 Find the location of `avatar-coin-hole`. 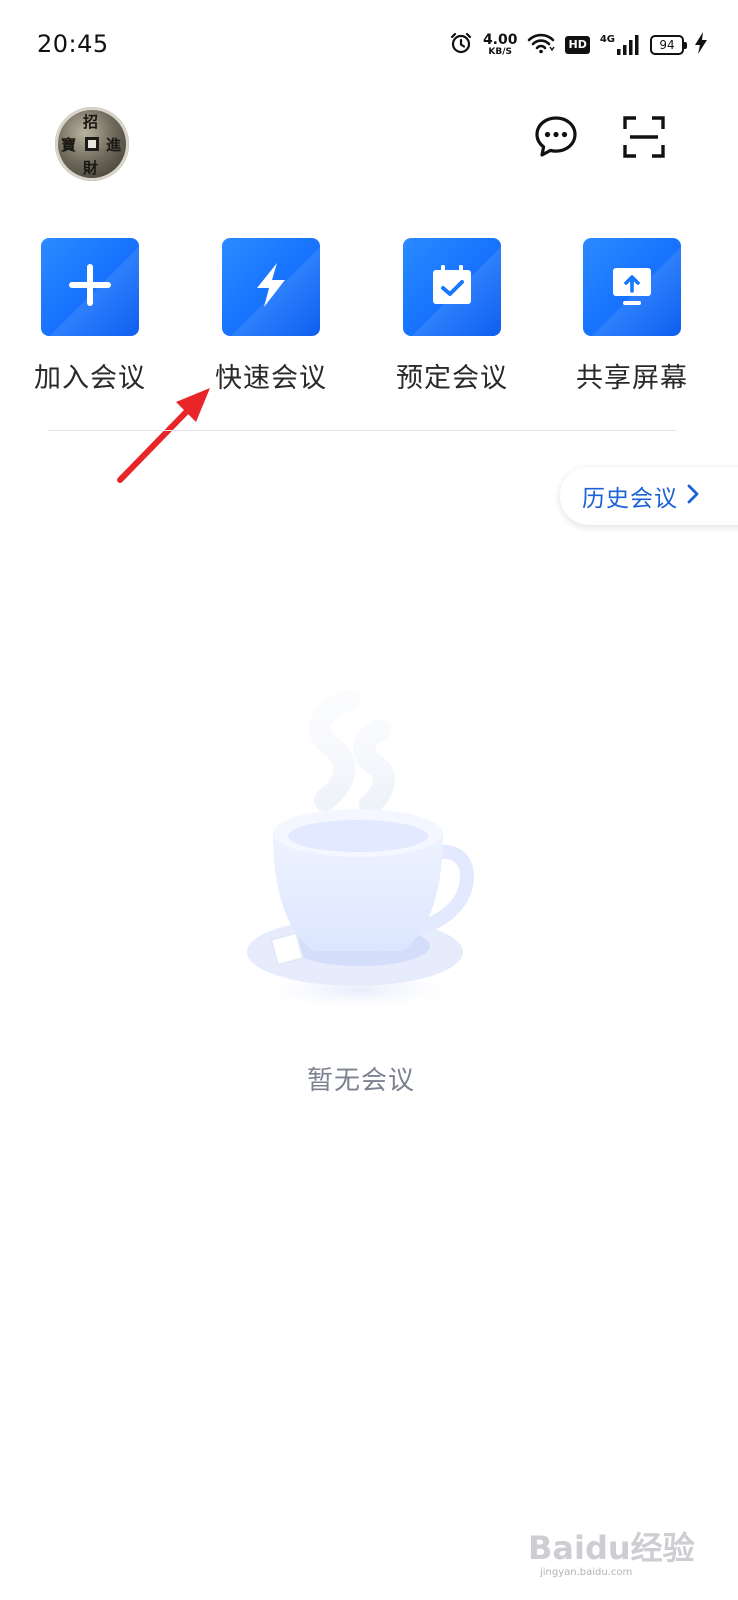

avatar-coin-hole is located at coordinates (92, 144).